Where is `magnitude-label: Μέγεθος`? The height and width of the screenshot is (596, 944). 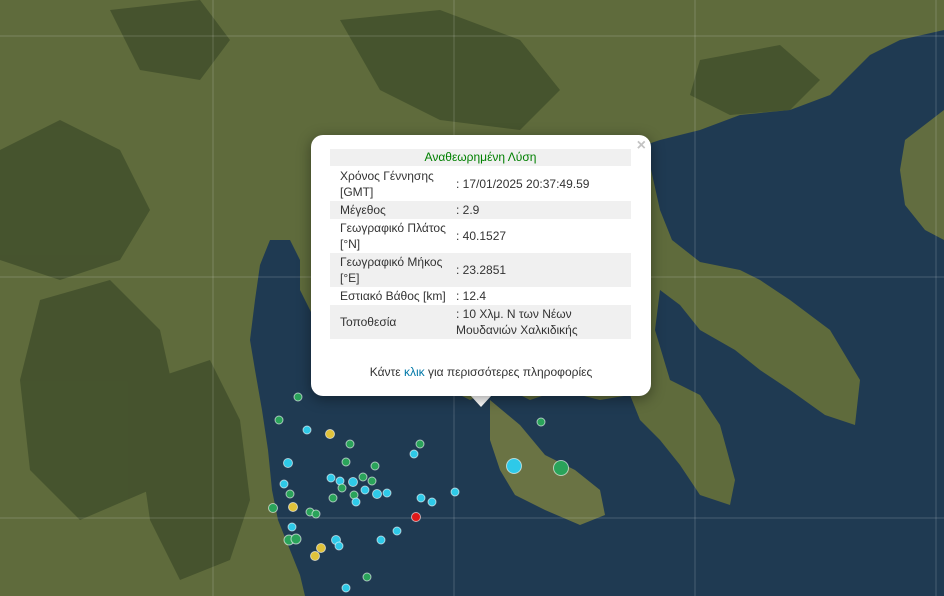 magnitude-label: Μέγεθος is located at coordinates (393, 210).